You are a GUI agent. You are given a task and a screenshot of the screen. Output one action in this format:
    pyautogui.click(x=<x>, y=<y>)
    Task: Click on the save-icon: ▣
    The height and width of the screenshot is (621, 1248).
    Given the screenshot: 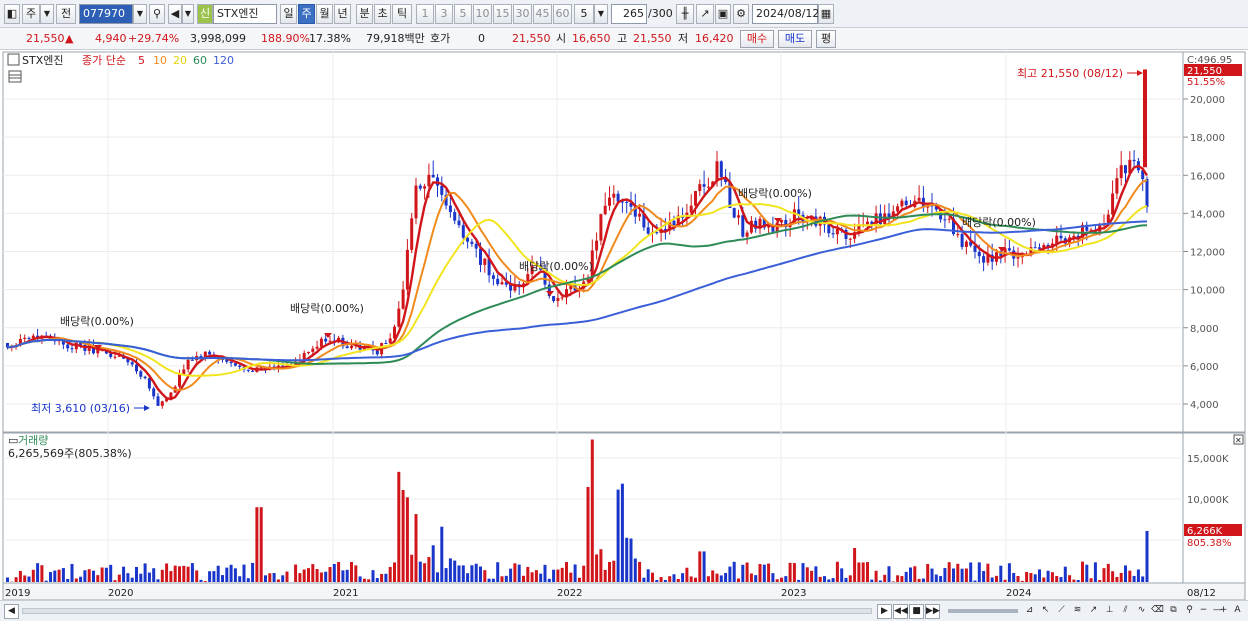 What is the action you would take?
    pyautogui.click(x=723, y=14)
    